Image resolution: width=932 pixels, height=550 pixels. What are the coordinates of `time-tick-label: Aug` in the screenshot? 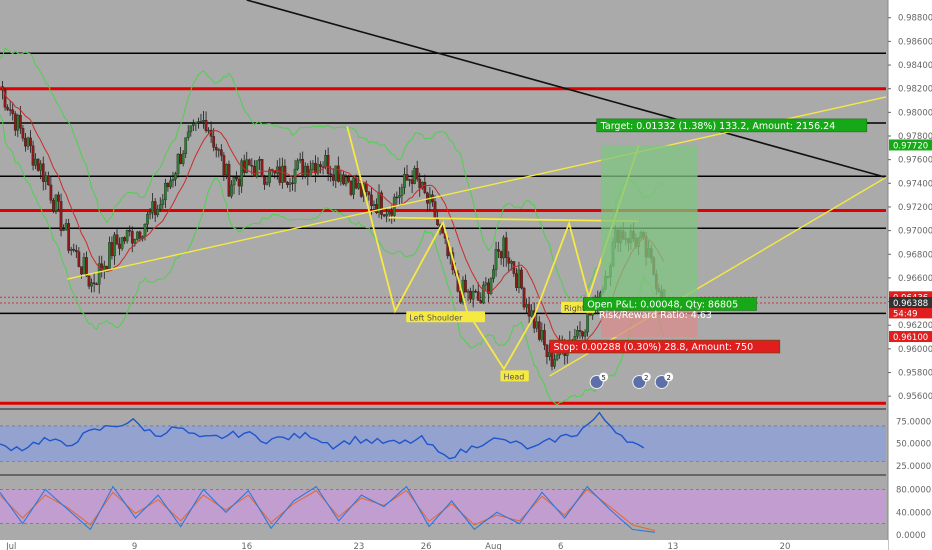 It's located at (493, 546).